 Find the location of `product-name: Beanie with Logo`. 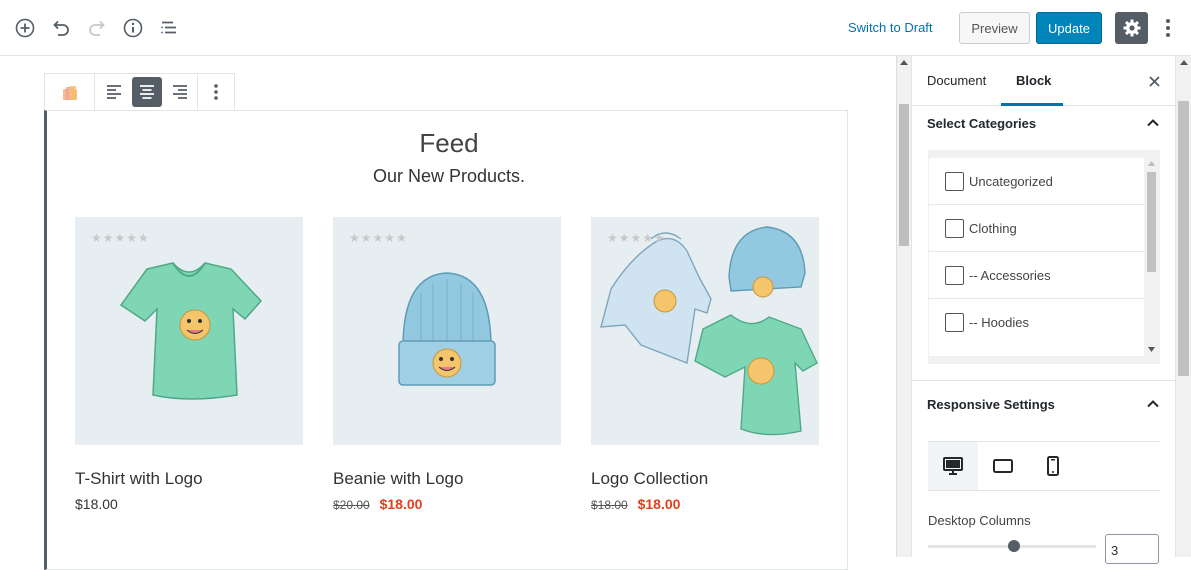

product-name: Beanie with Logo is located at coordinates (398, 479).